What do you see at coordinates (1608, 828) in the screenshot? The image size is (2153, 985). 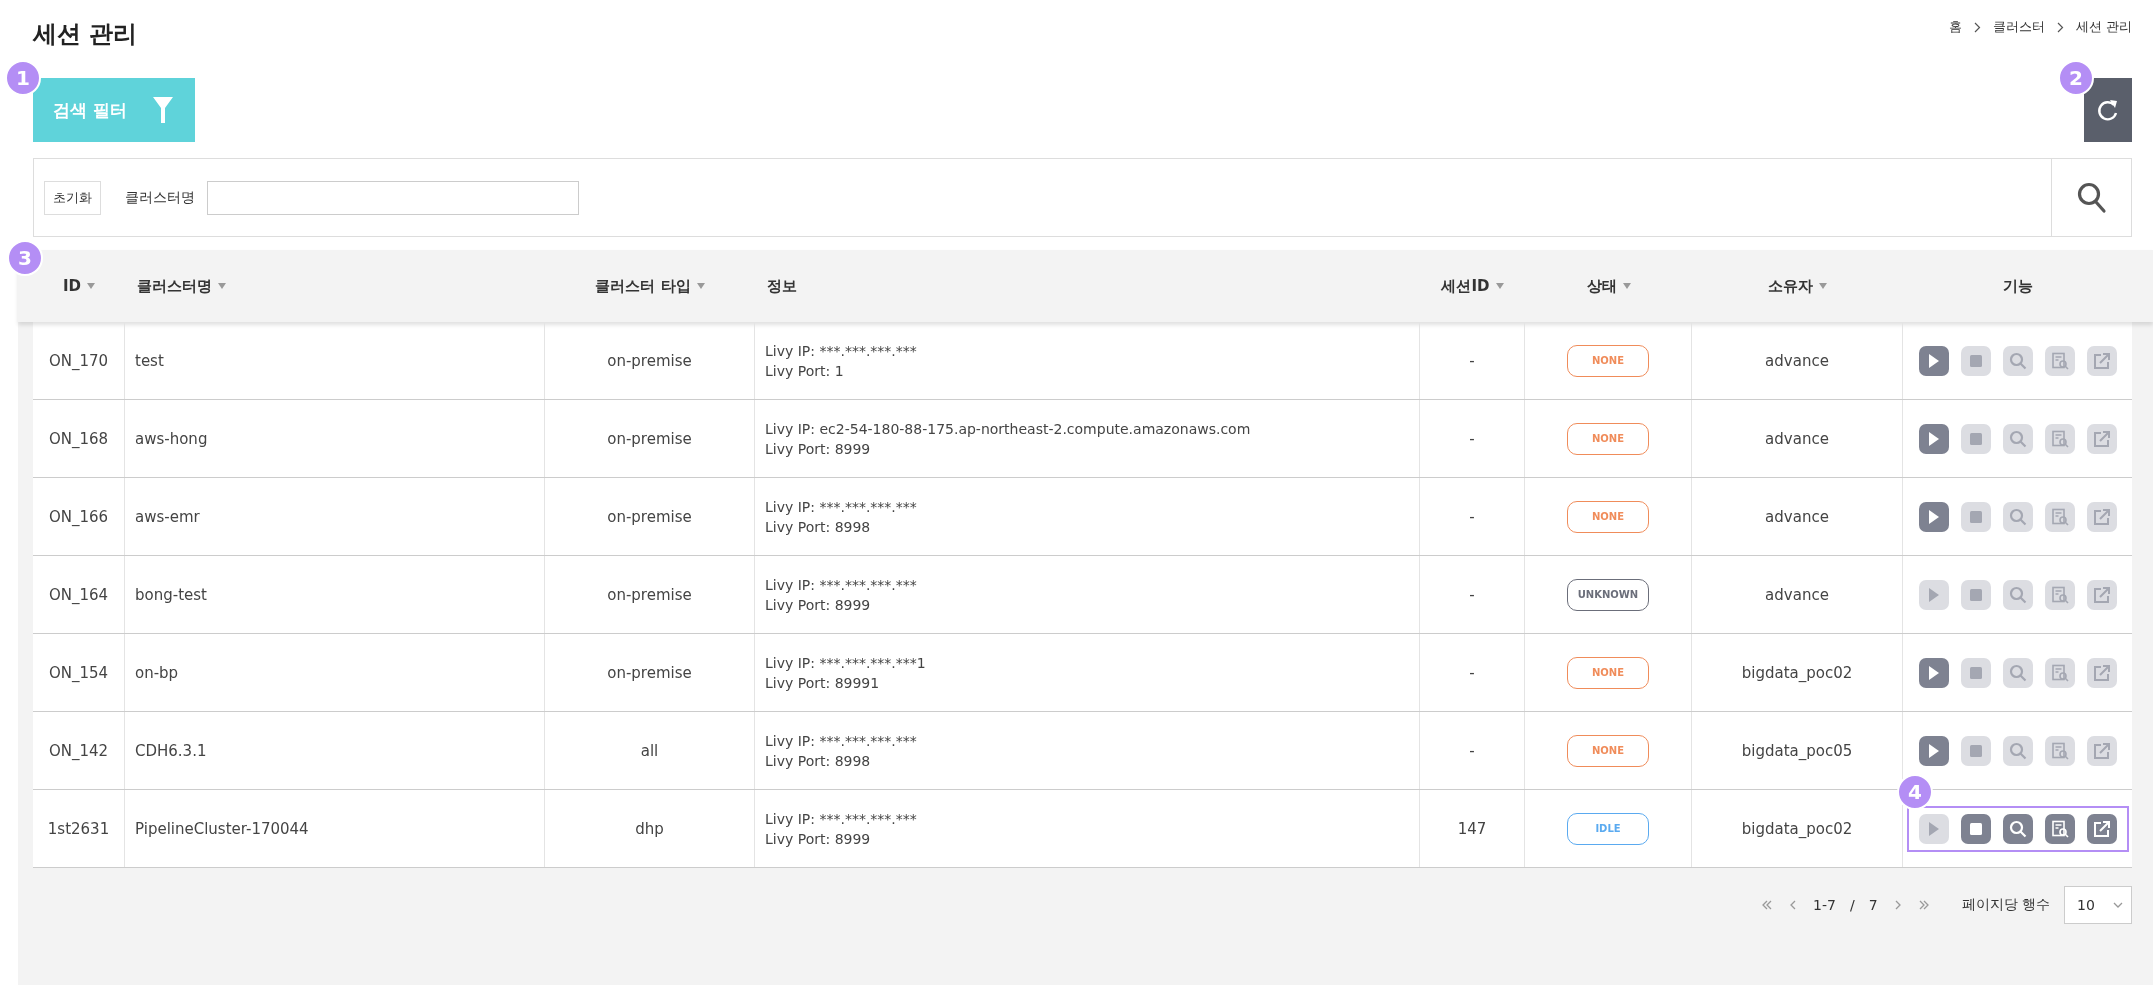 I see `status-badge: IDLE` at bounding box center [1608, 828].